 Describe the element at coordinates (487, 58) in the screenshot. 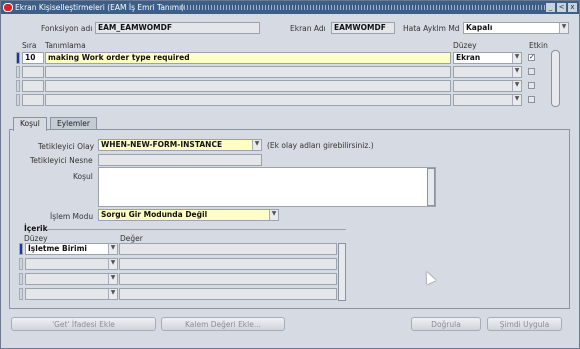

I see `level-cell: Ekran ▼` at that location.